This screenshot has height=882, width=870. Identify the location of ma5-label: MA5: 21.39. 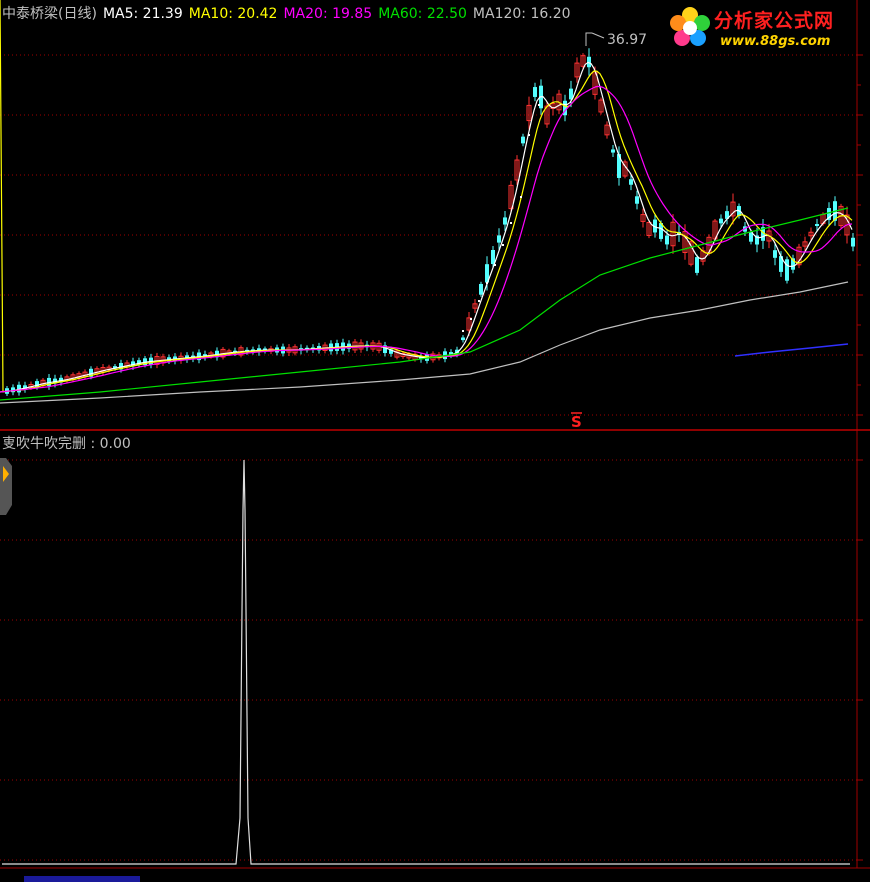
(142, 14).